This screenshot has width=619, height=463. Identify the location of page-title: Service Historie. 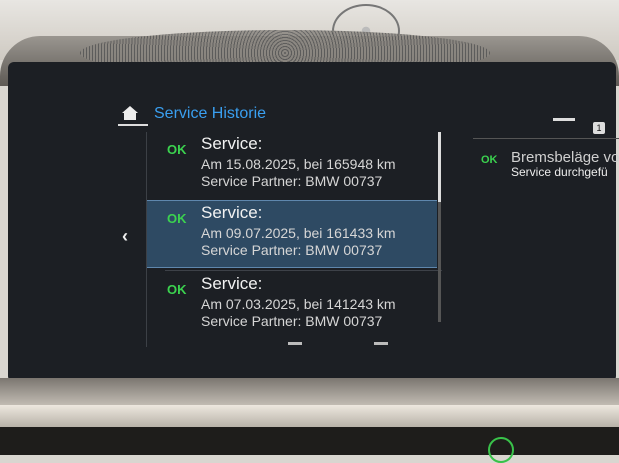
(210, 113).